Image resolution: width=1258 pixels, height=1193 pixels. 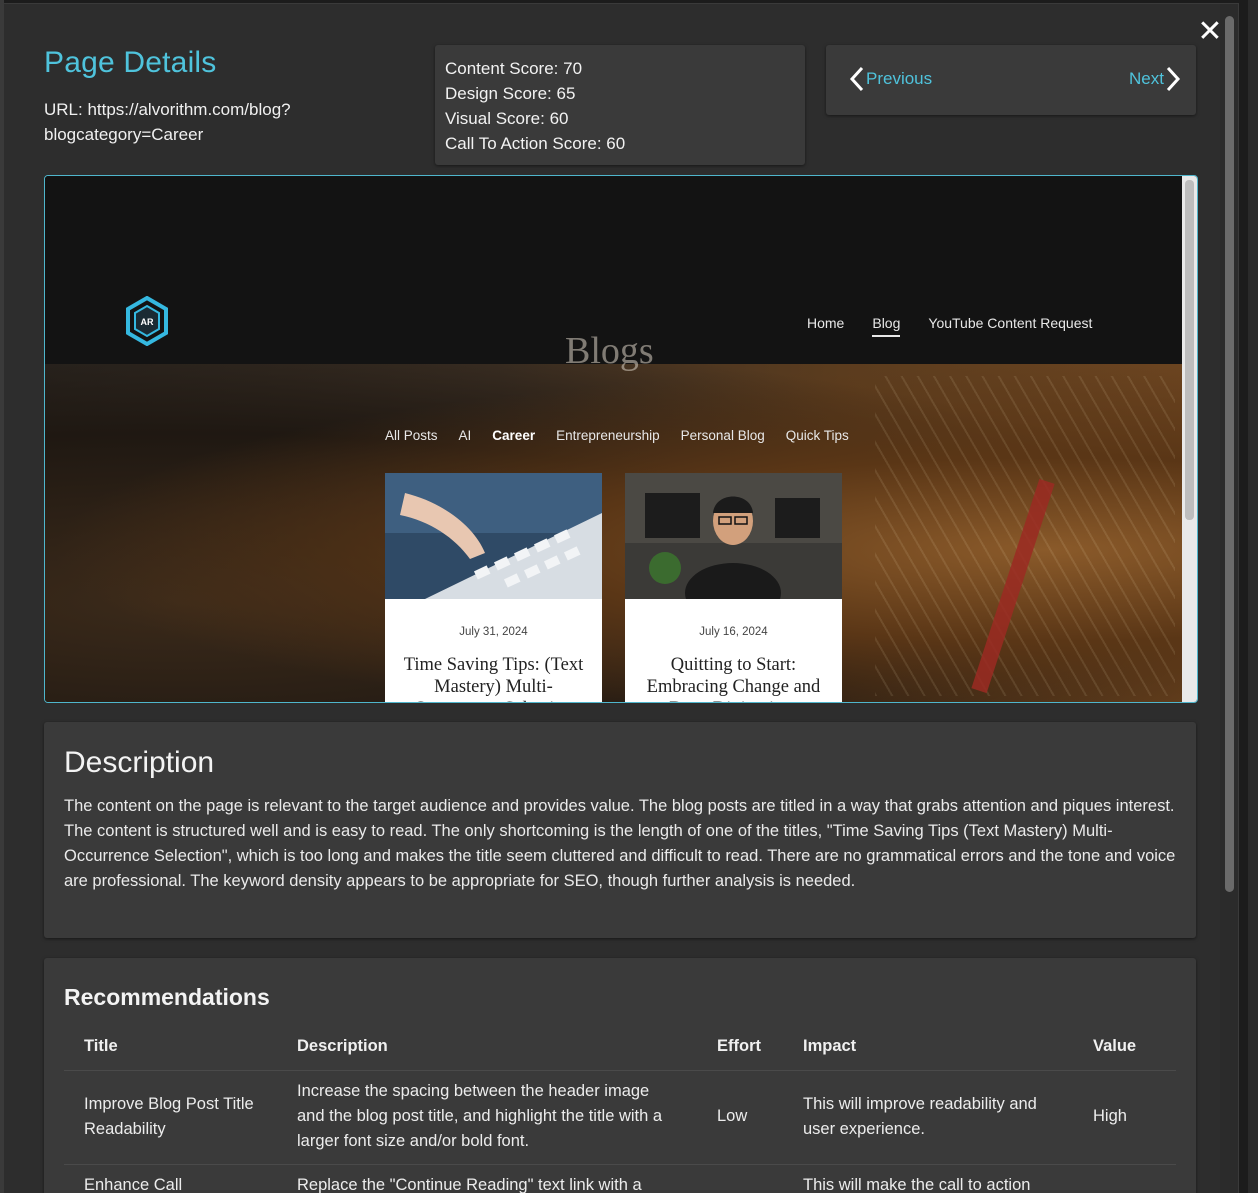 I want to click on category-quick-tips: Quick Tips, so click(x=817, y=435).